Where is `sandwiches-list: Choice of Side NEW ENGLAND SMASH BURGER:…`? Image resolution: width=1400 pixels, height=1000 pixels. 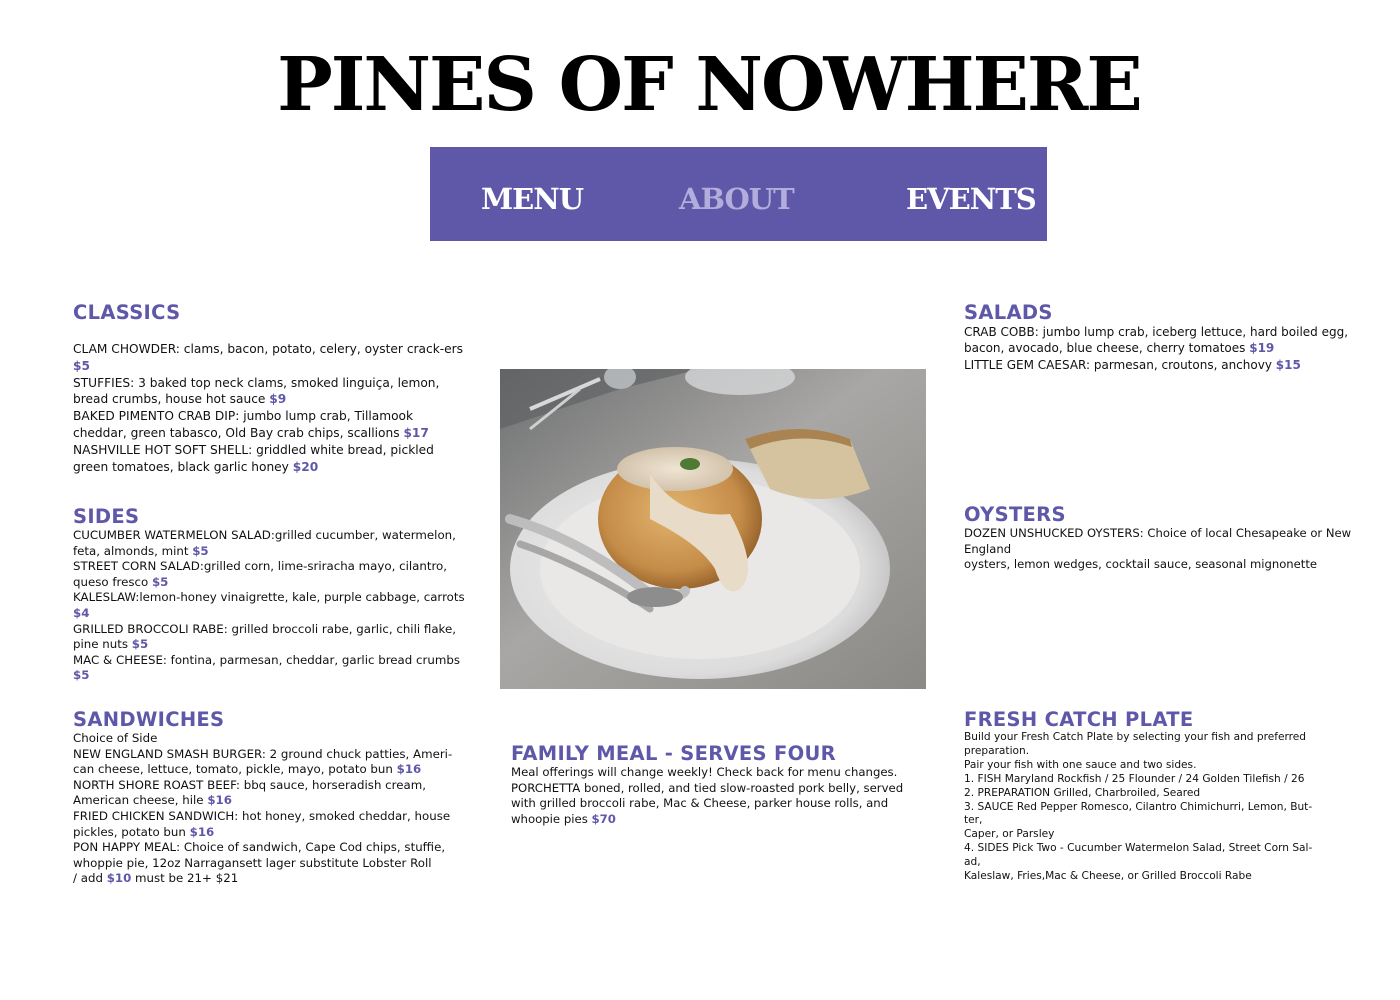 sandwiches-list: Choice of Side NEW ENGLAND SMASH BURGER:… is located at coordinates (270, 809).